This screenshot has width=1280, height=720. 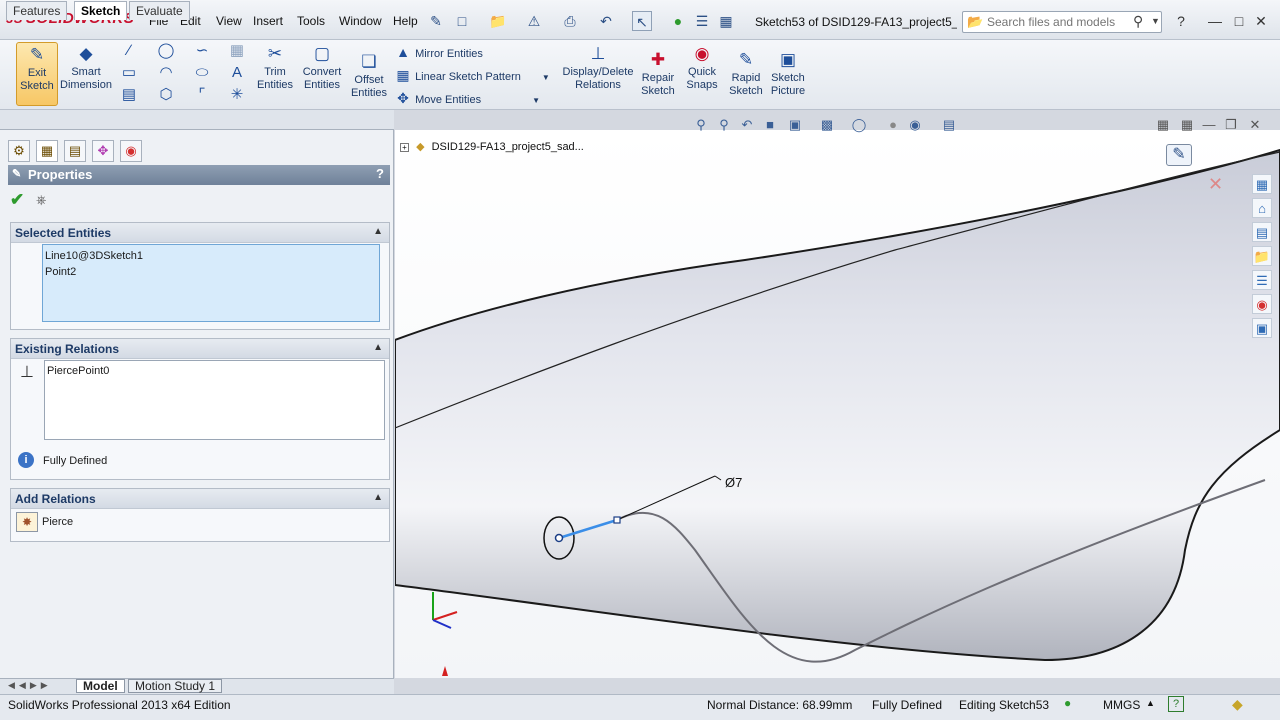 What do you see at coordinates (159, 10) in the screenshot?
I see `tab-evaluate: Evaluate` at bounding box center [159, 10].